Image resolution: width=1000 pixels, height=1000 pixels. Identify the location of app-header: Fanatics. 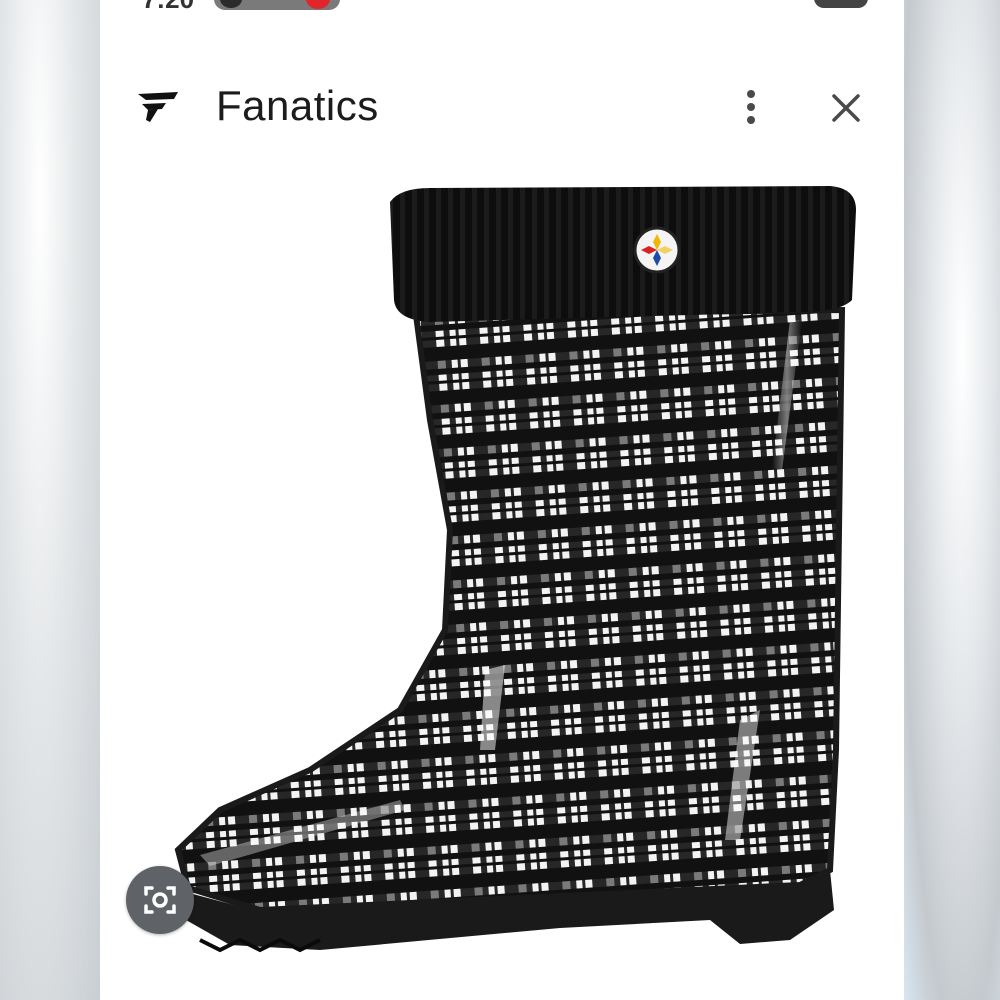
(502, 107).